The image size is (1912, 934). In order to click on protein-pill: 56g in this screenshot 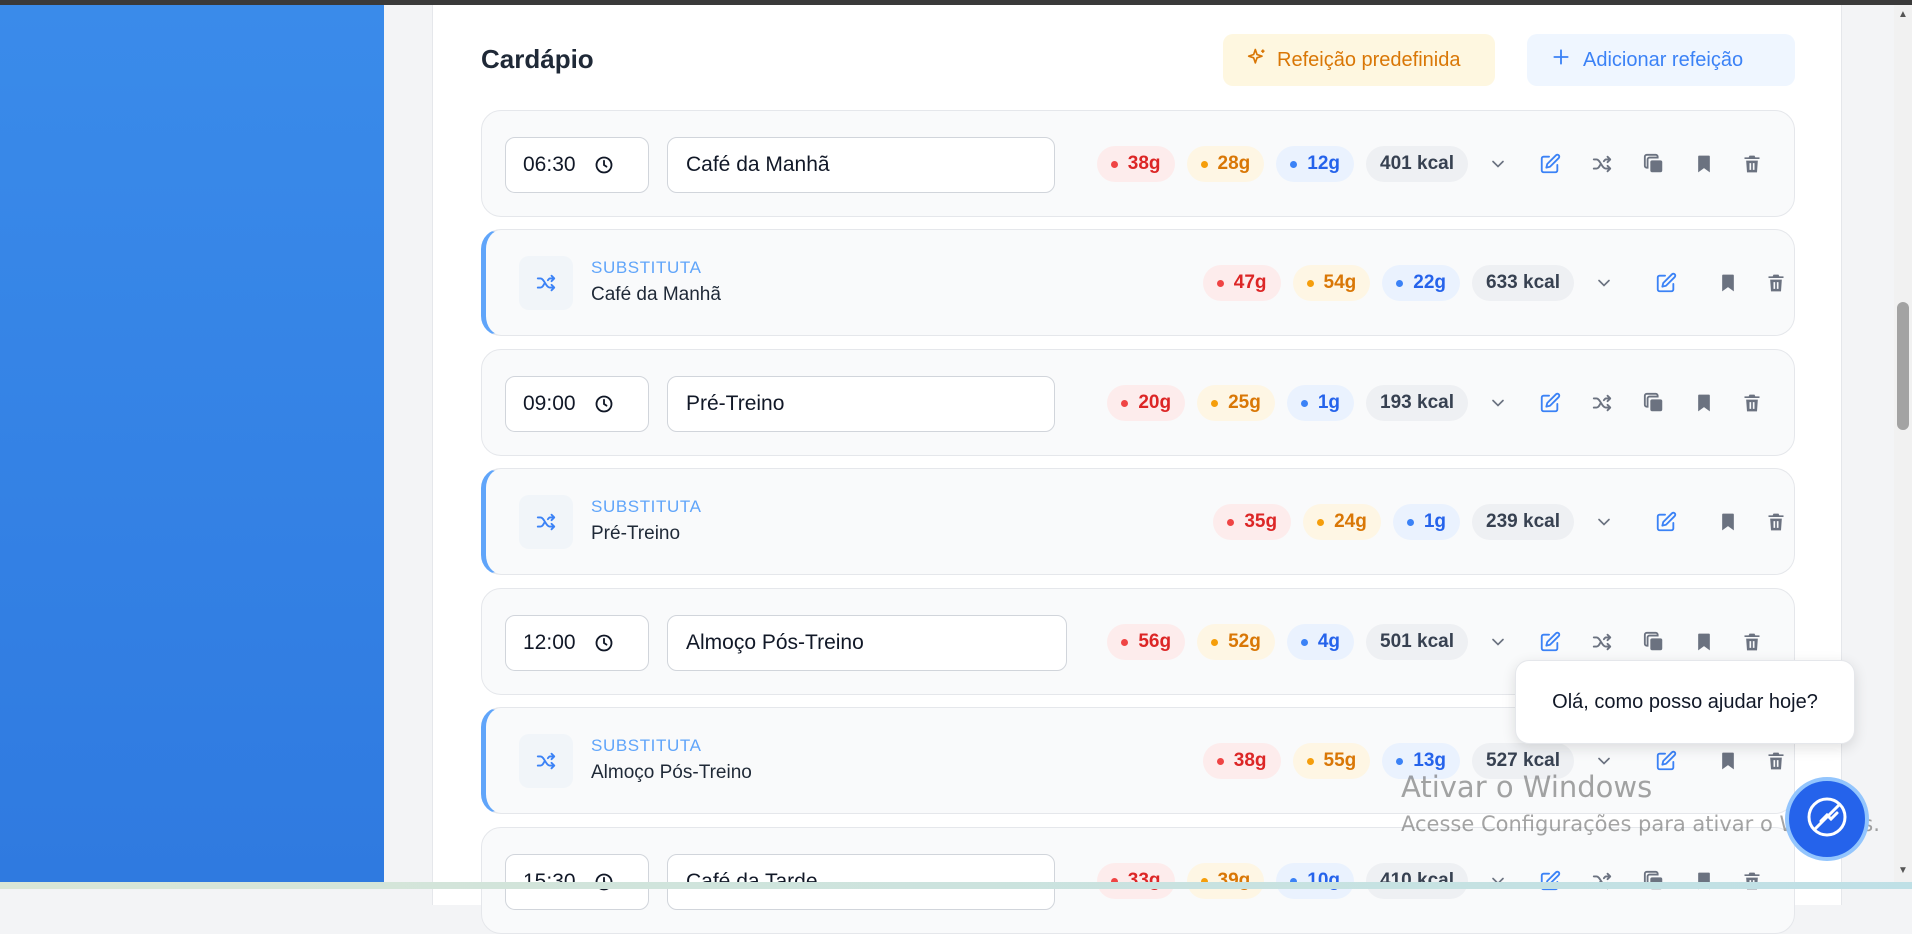, I will do `click(1146, 642)`.